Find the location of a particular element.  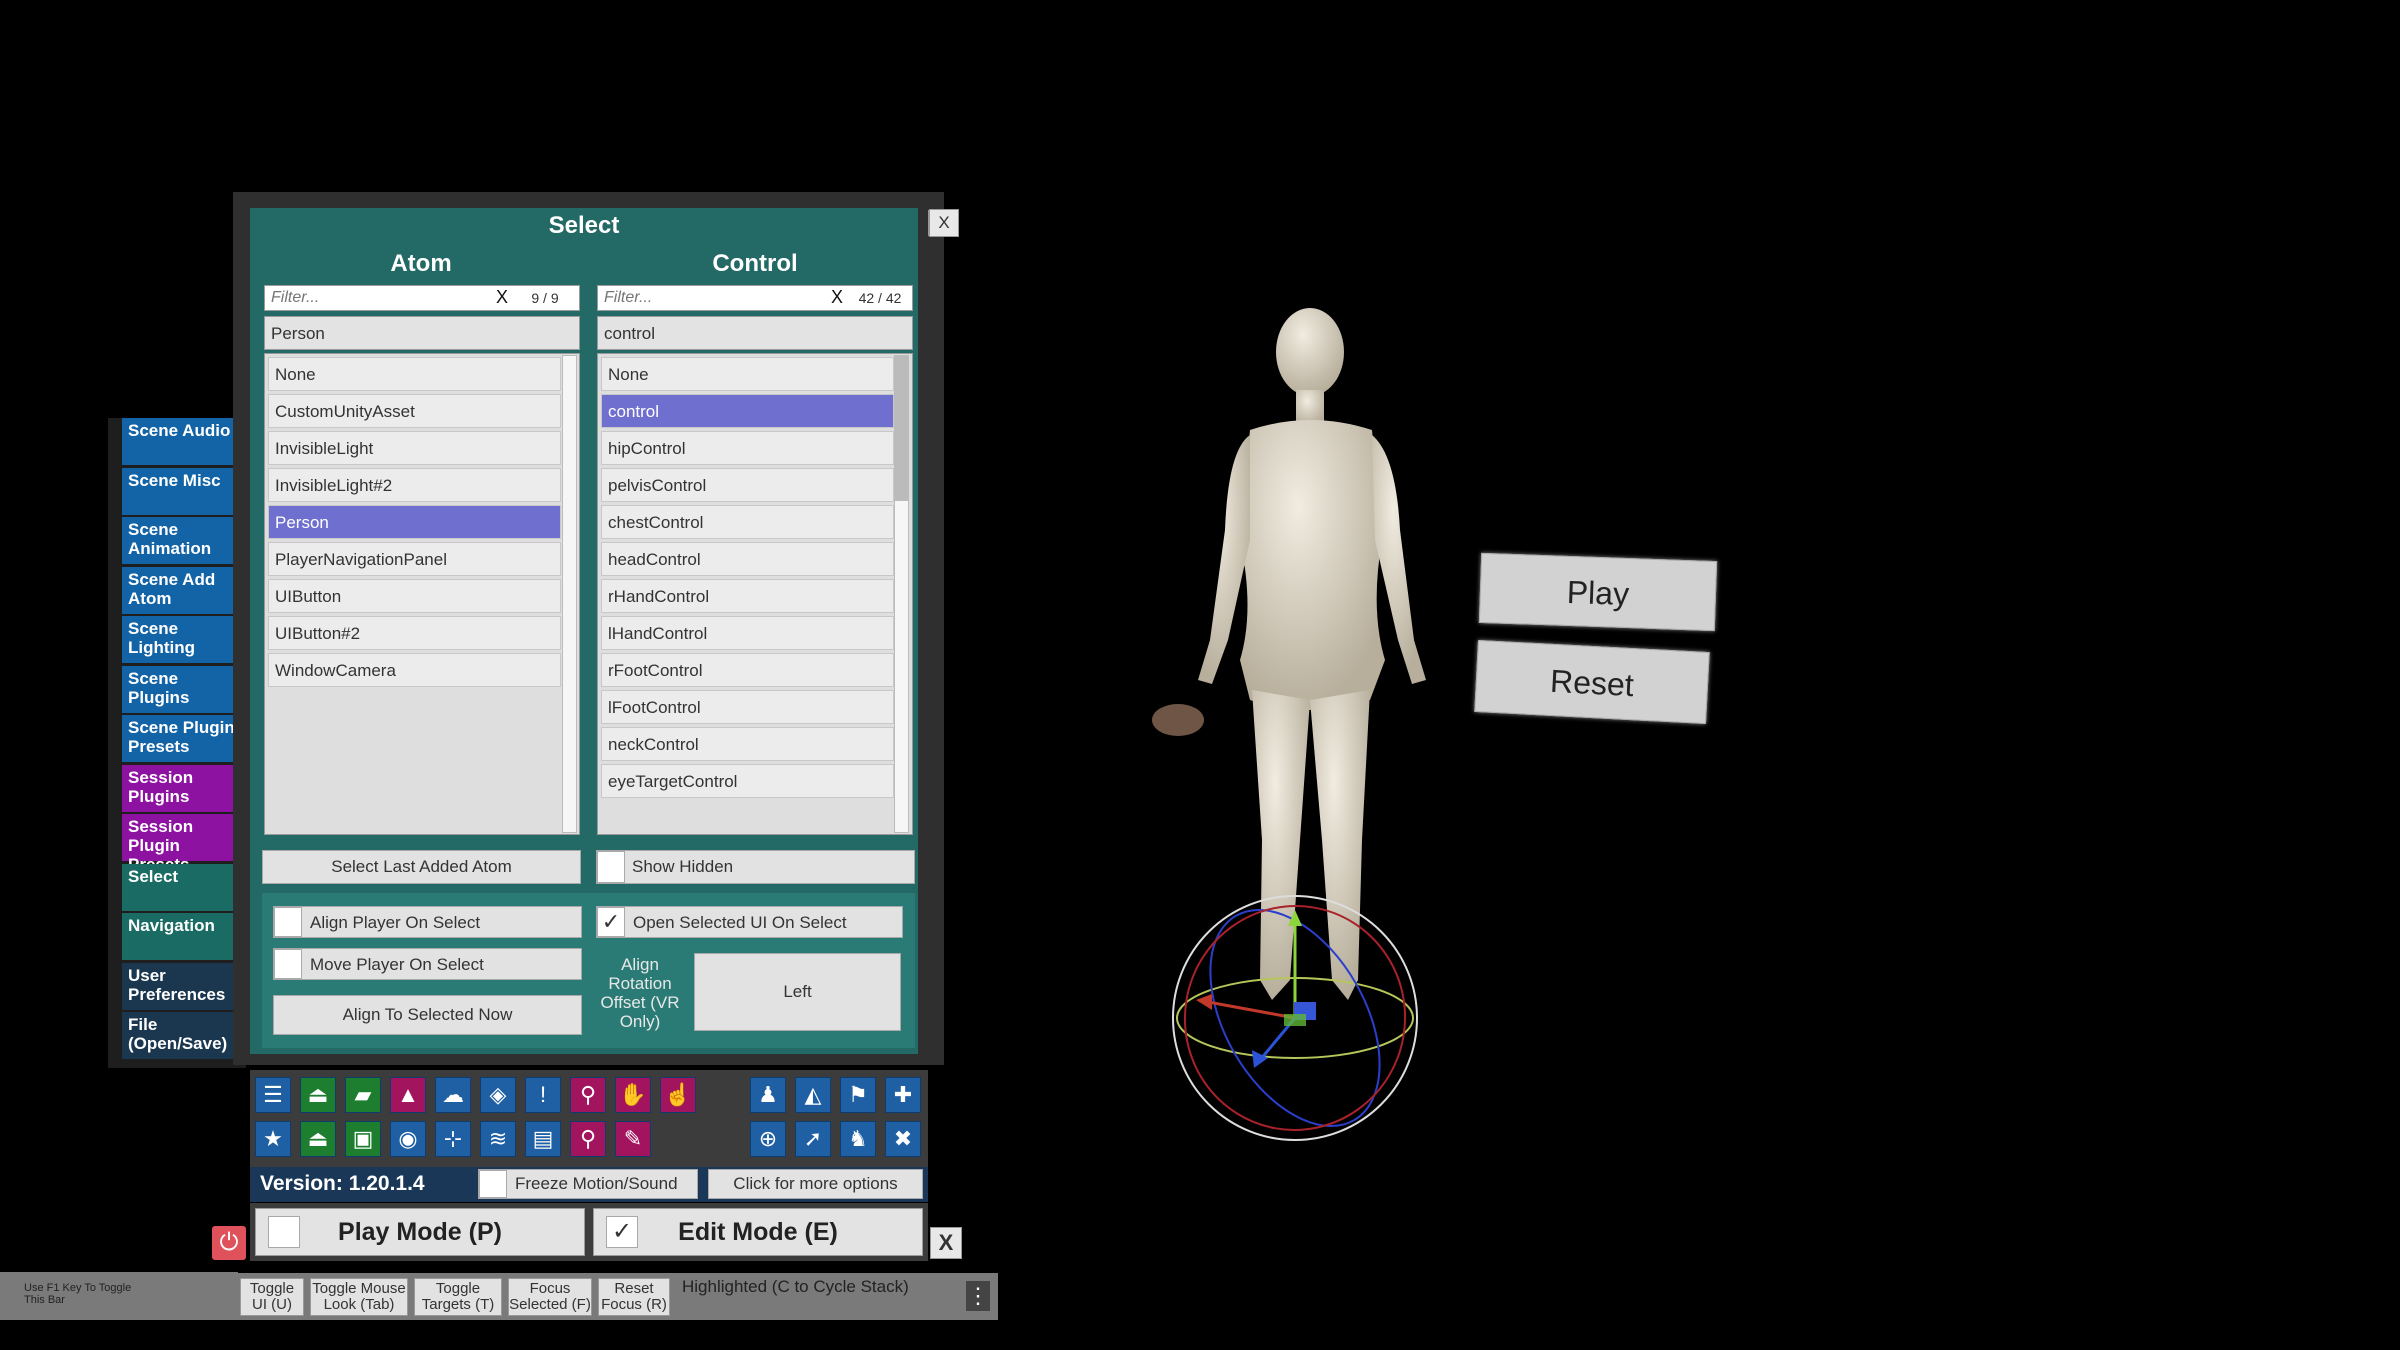

edit-mode-button: Edit Mode (E) is located at coordinates (758, 1232).